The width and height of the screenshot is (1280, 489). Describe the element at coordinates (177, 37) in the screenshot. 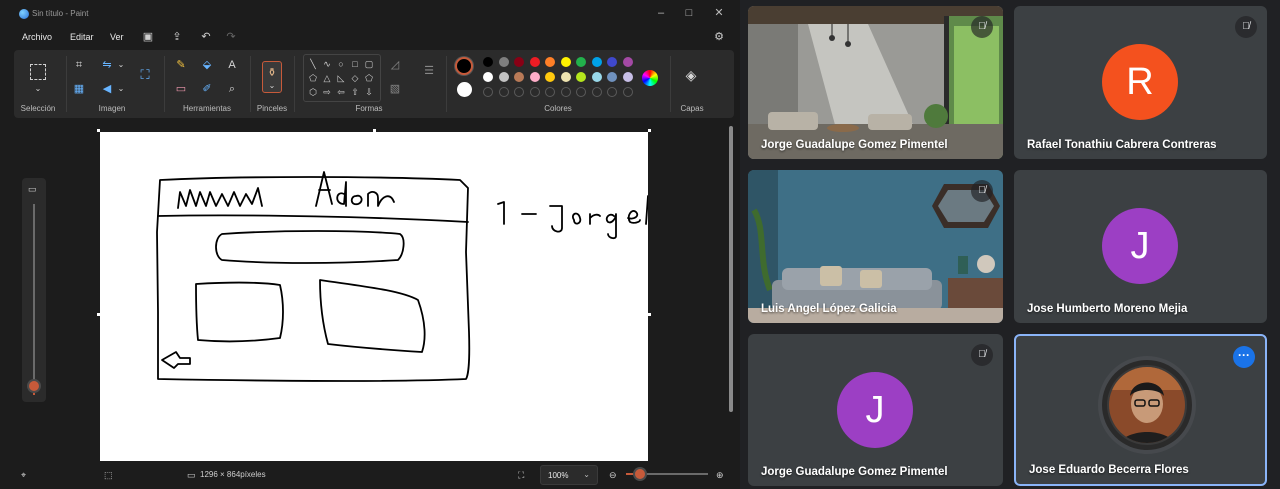

I see `share-icon: ⇪` at that location.